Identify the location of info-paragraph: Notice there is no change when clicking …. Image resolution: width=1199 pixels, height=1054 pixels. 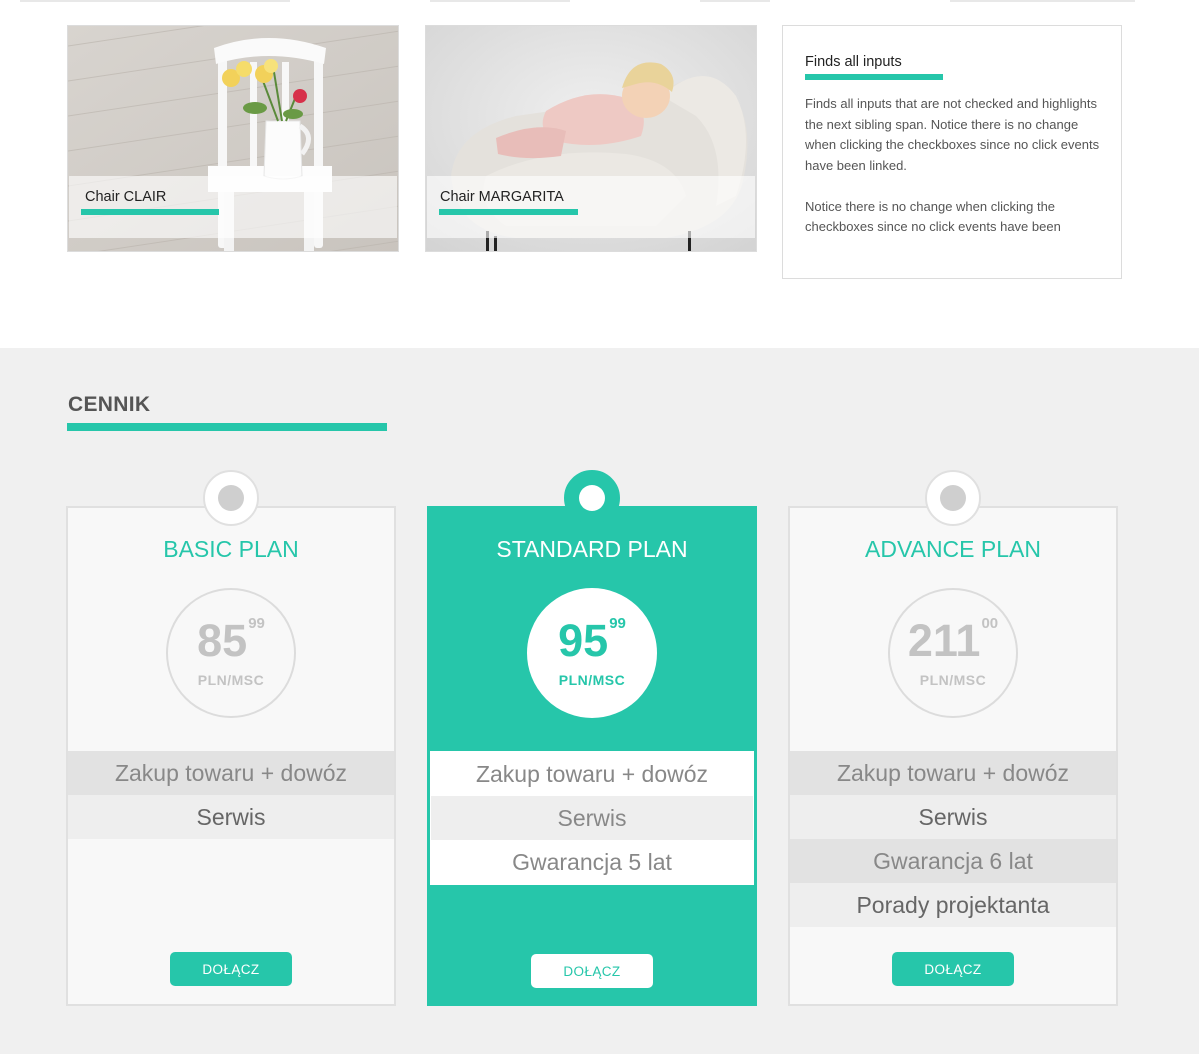
(933, 216).